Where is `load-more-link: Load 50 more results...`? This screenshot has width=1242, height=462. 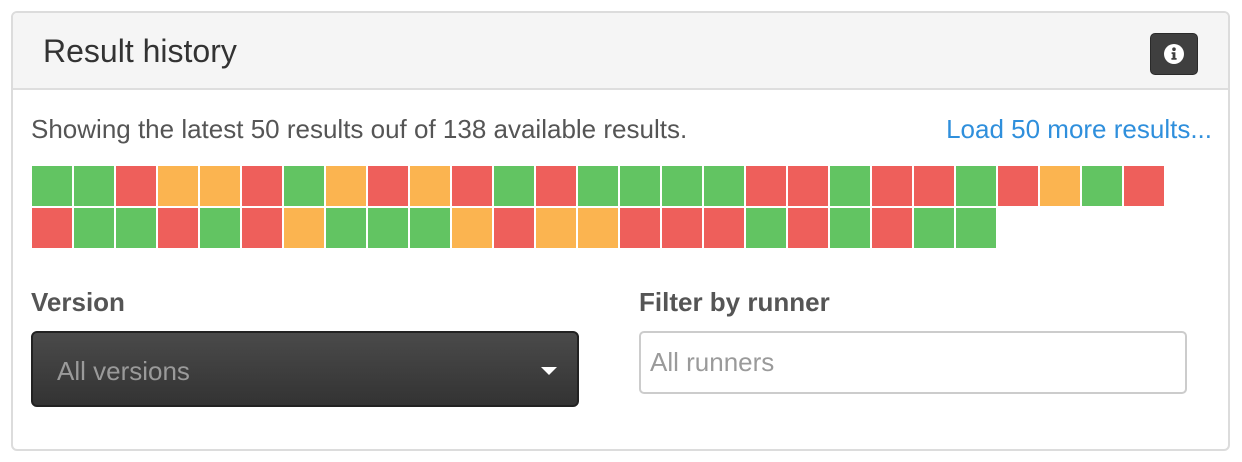 load-more-link: Load 50 more results... is located at coordinates (1079, 129).